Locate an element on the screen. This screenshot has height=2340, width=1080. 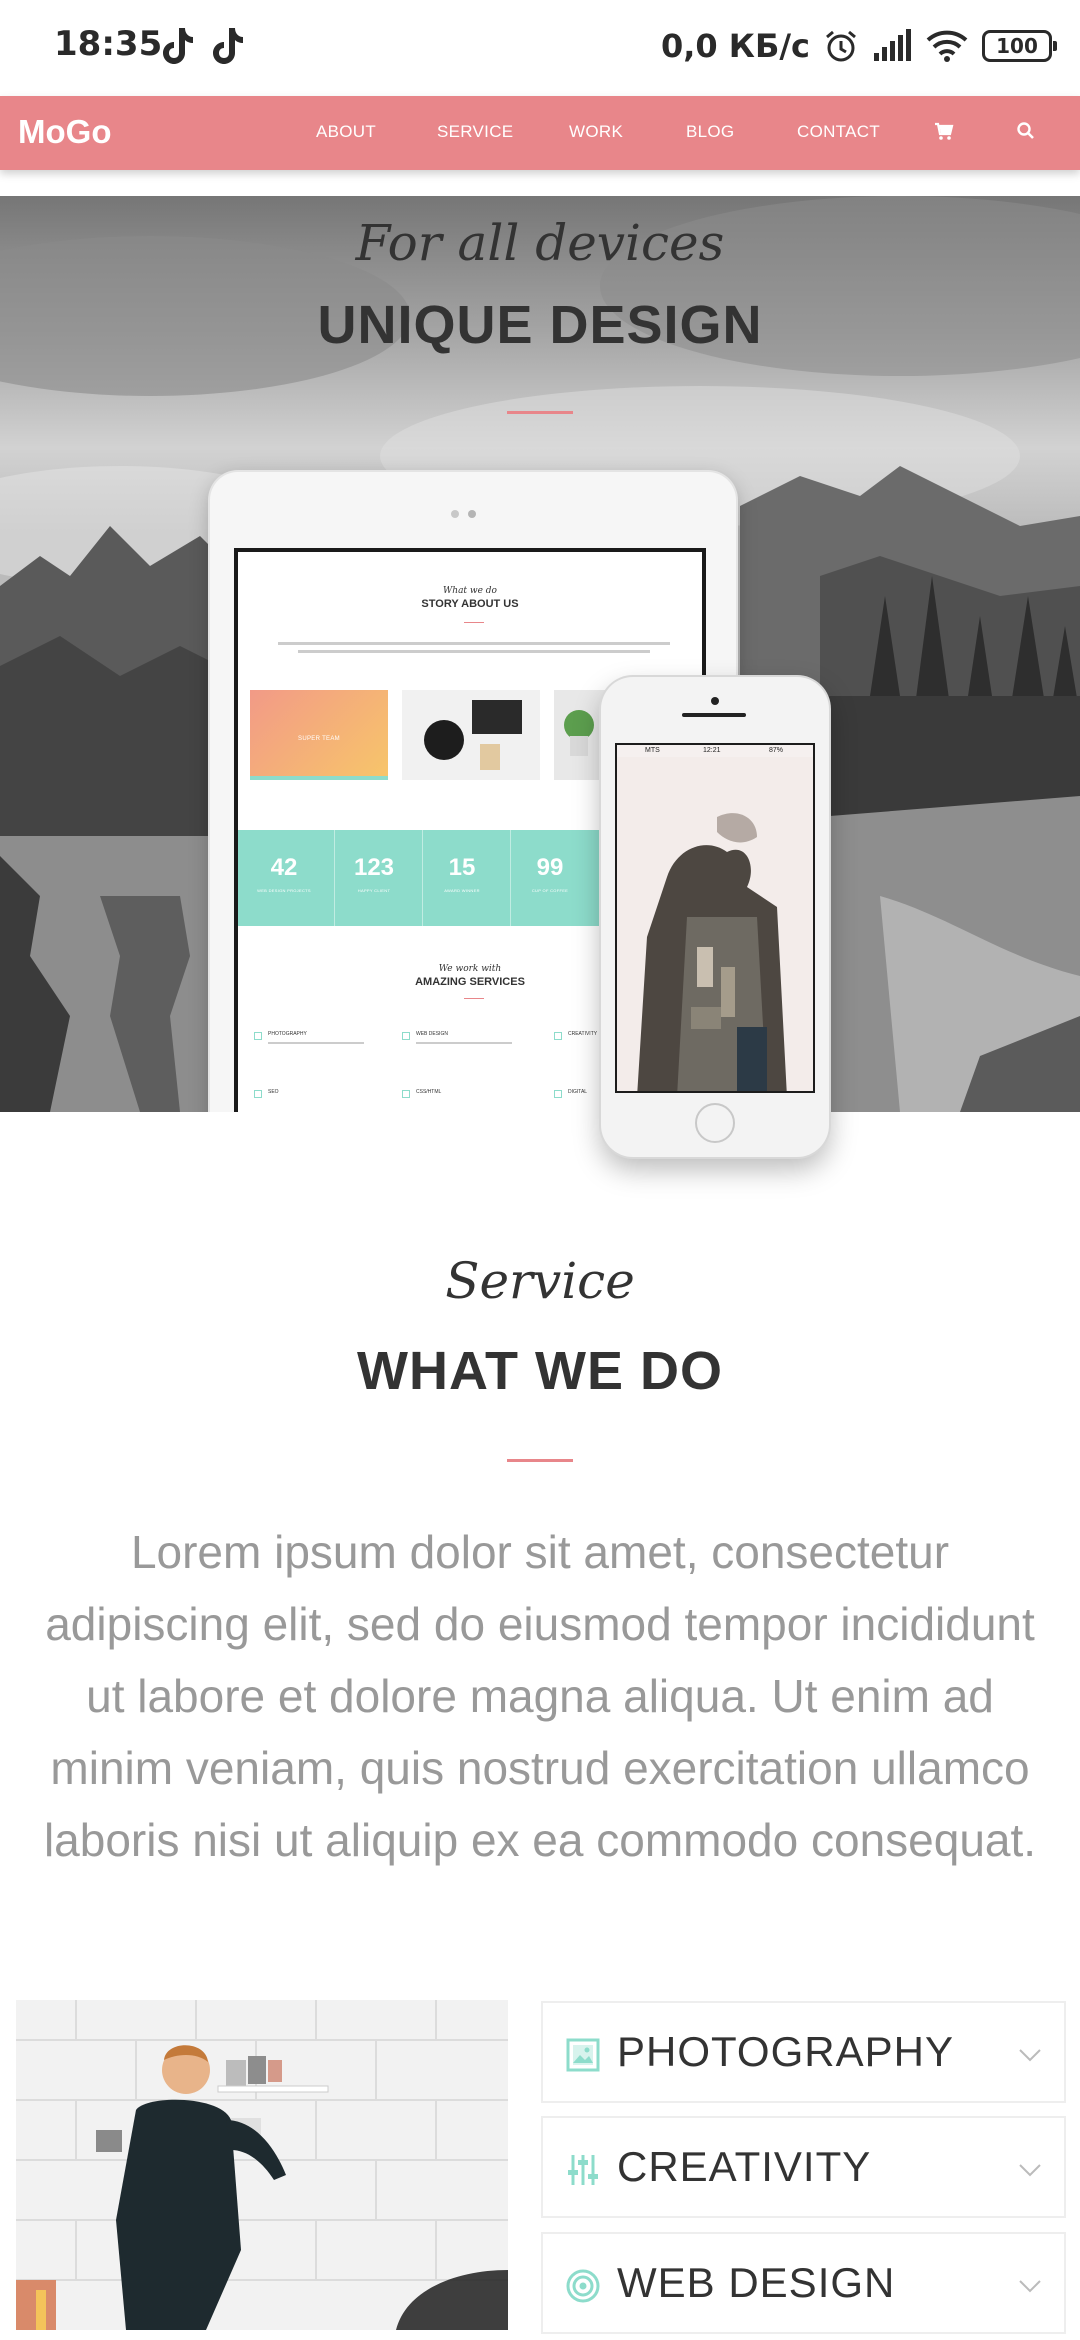
accordion-label-creativity: CREATIVITY is located at coordinates (744, 2166).